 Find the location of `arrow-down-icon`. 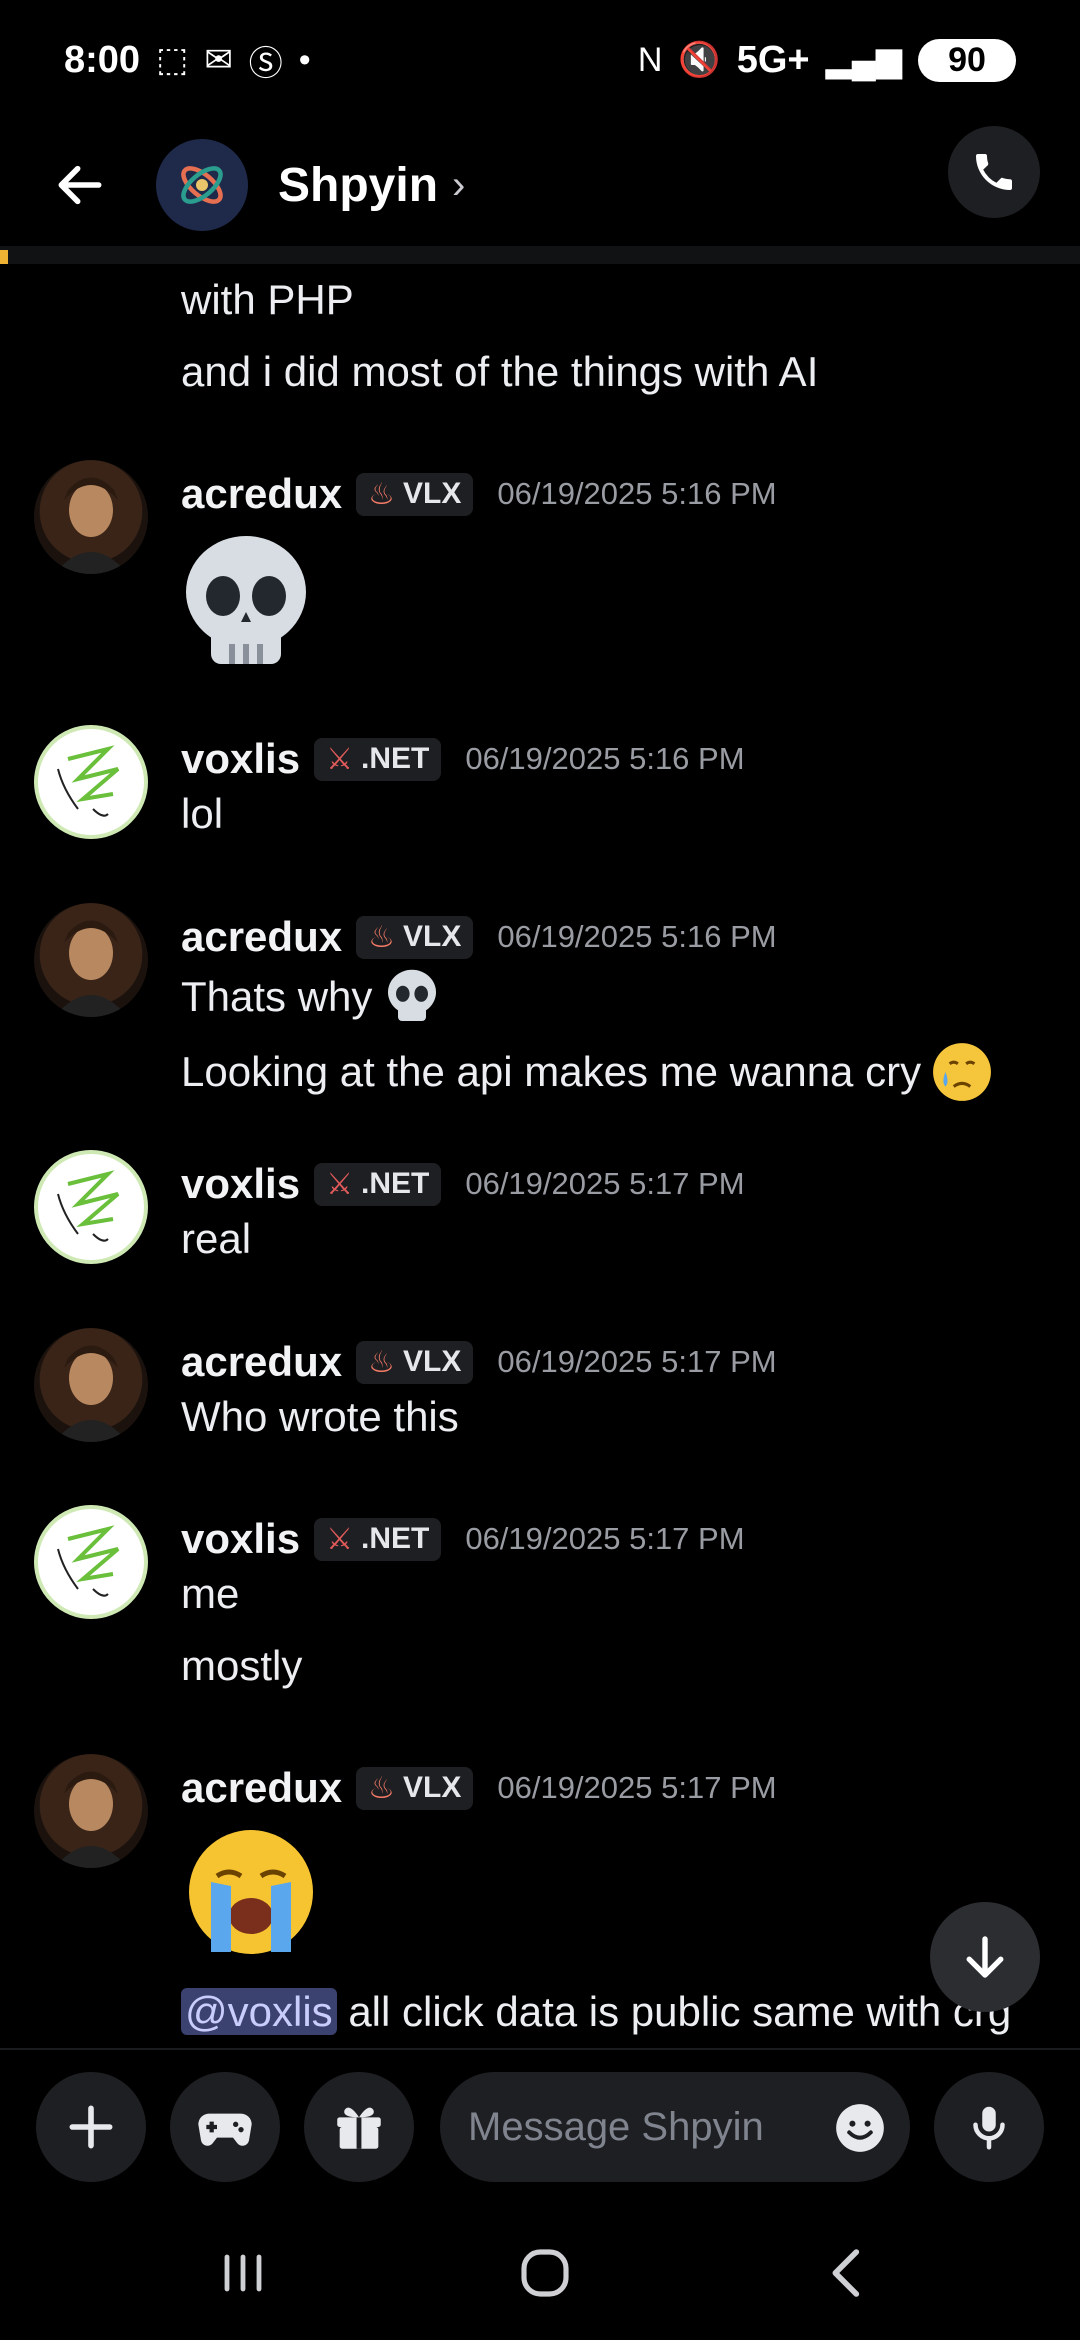

arrow-down-icon is located at coordinates (985, 1957).